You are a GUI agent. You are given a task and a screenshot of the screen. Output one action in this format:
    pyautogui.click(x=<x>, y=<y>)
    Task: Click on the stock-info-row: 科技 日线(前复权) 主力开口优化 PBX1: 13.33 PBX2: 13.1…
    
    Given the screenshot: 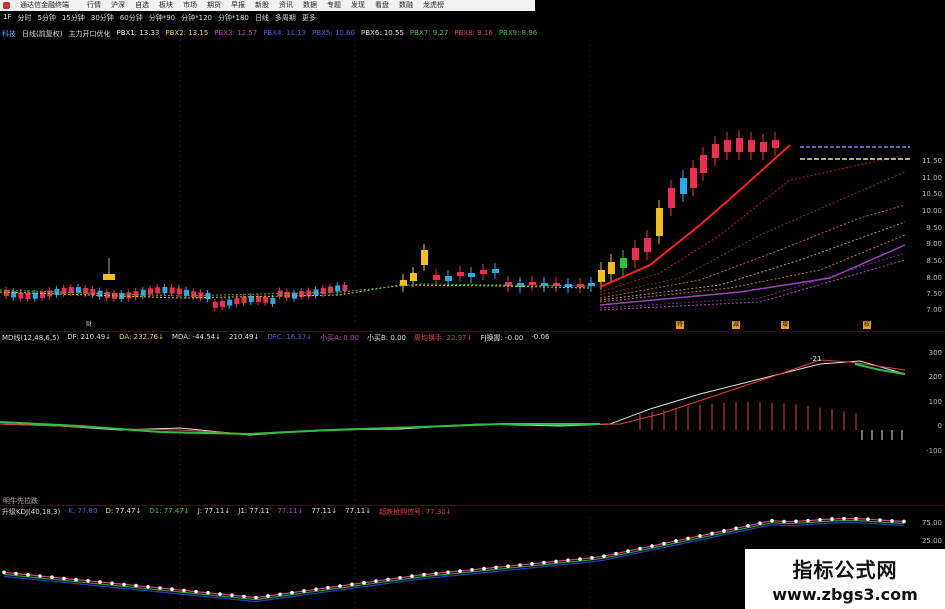 What is the action you would take?
    pyautogui.click(x=268, y=34)
    